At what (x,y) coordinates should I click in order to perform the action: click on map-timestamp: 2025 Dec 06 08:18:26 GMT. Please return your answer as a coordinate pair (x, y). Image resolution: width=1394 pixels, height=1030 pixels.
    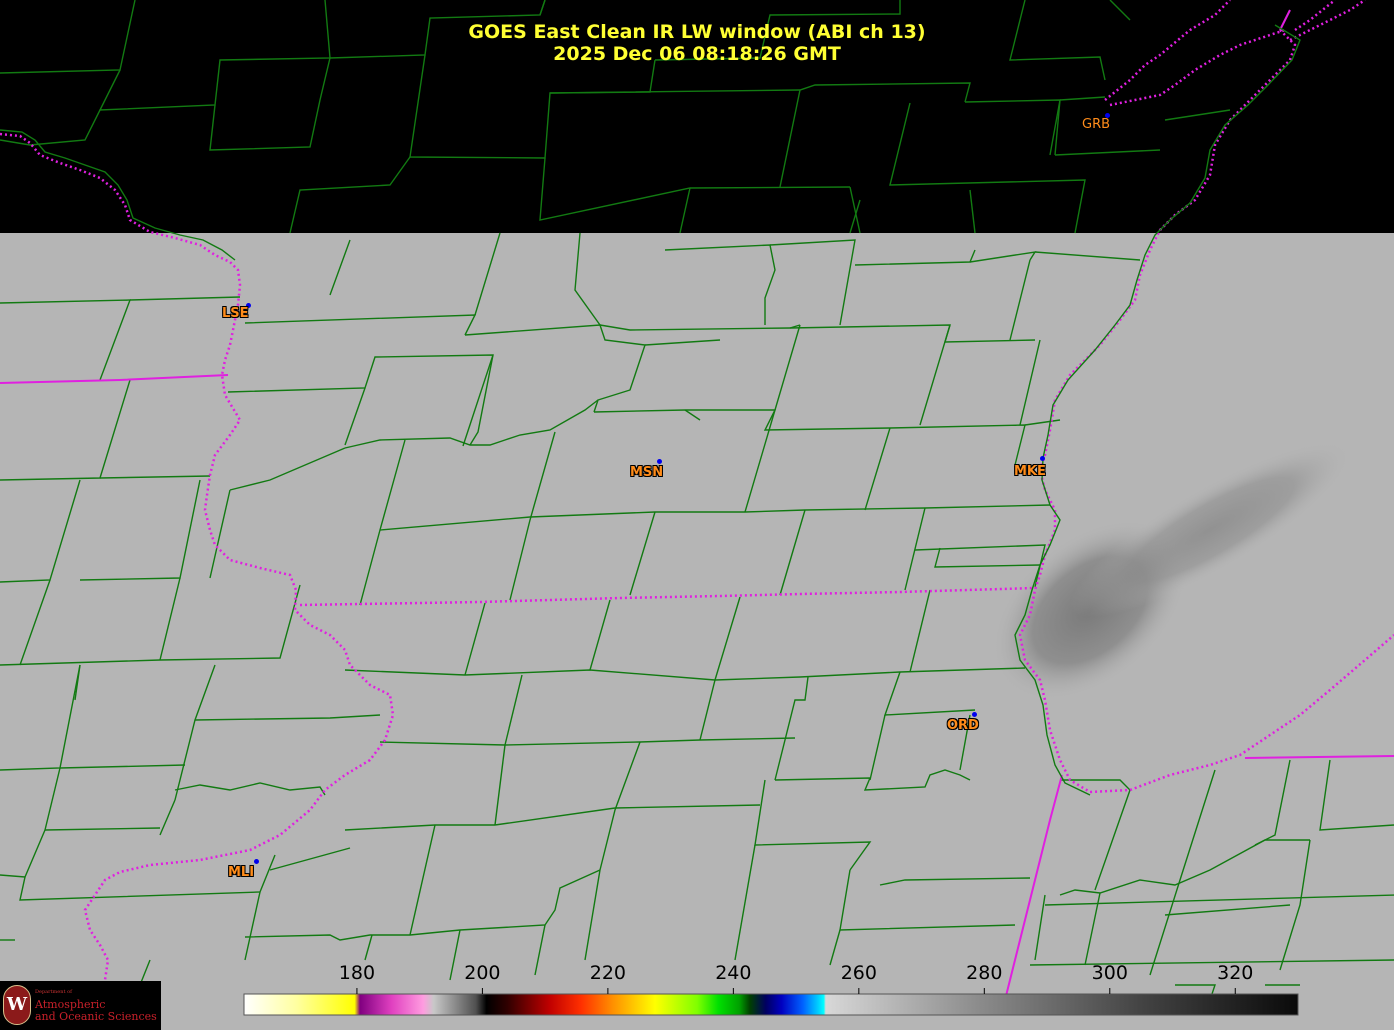
    Looking at the image, I should click on (697, 54).